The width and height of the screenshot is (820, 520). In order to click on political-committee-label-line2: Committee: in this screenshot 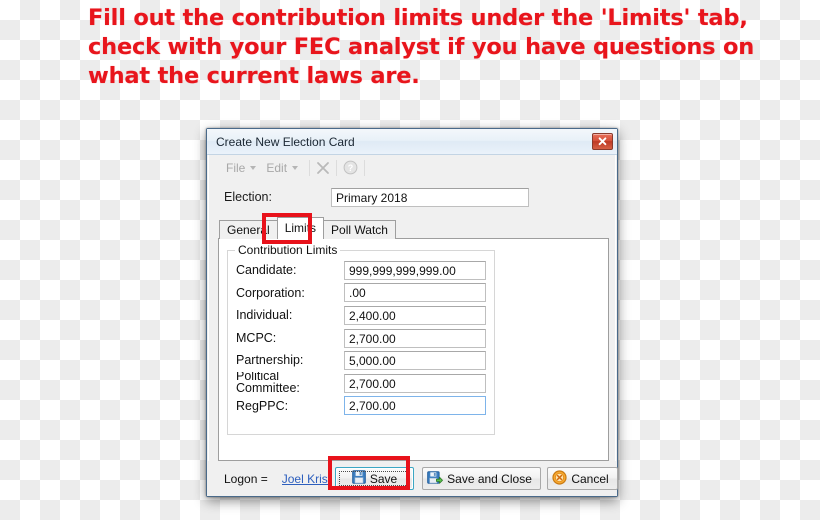, I will do `click(268, 387)`.